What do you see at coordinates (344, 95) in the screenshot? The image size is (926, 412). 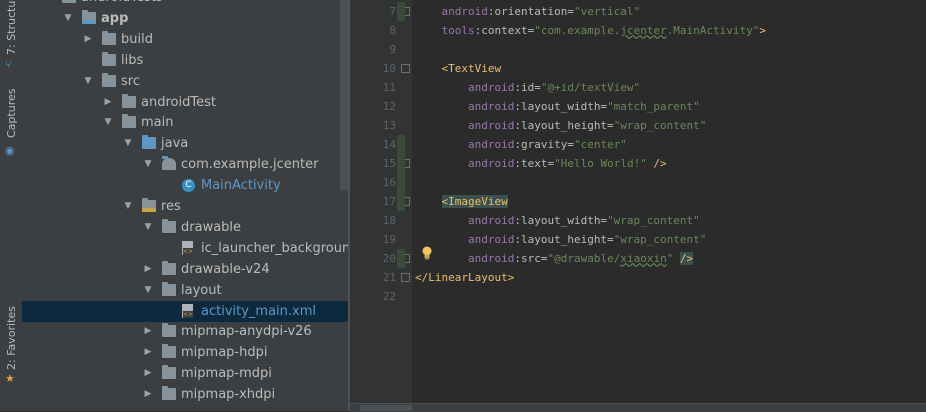 I see `project-scrollbar` at bounding box center [344, 95].